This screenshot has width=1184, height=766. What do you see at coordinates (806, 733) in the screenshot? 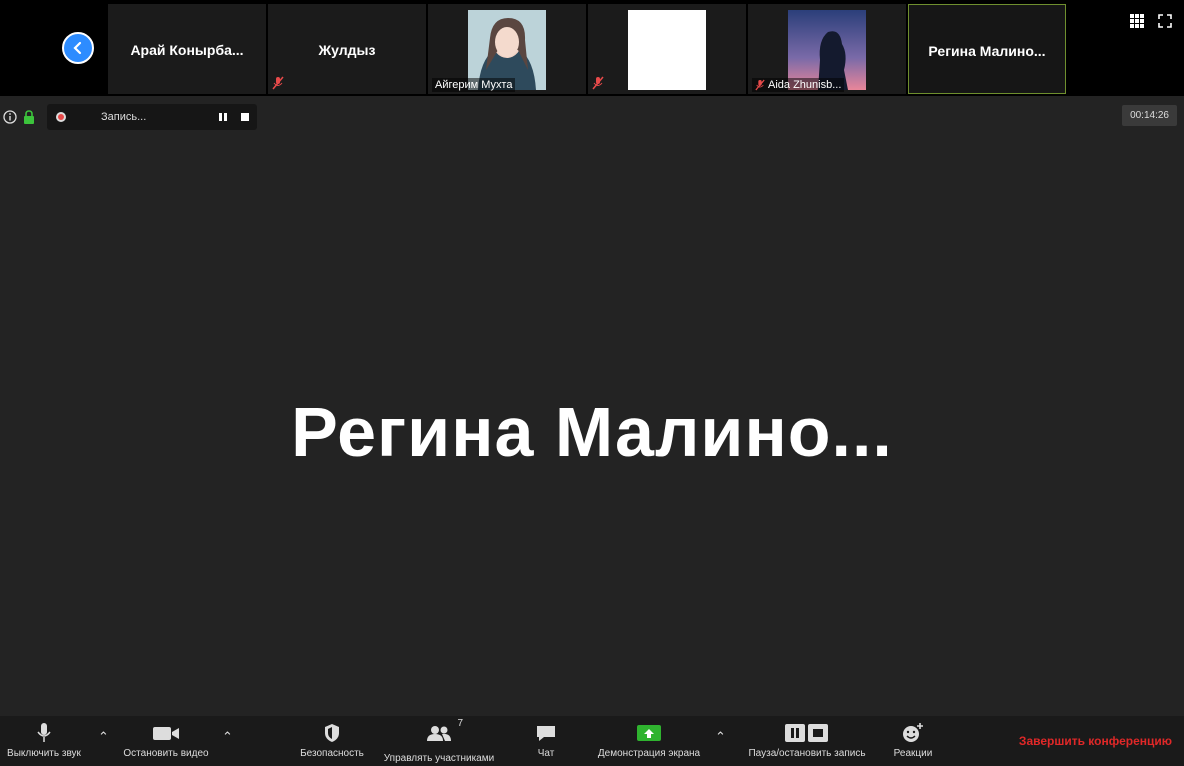
I see `pause-stop-recording-icon` at bounding box center [806, 733].